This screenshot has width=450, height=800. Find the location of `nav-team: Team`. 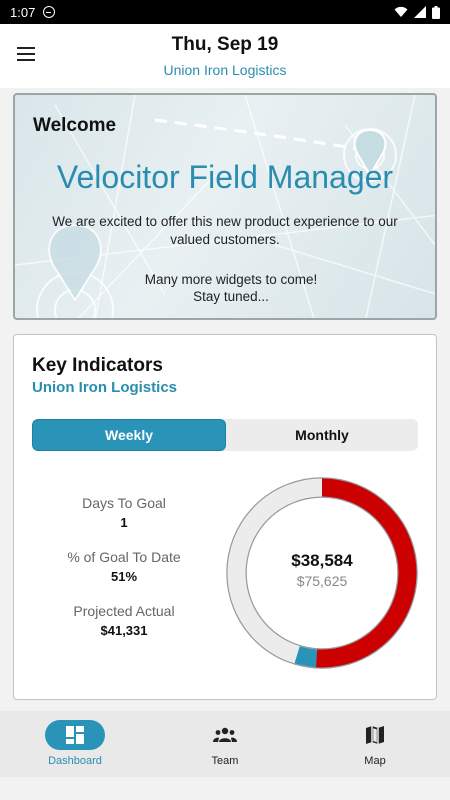

nav-team: Team is located at coordinates (225, 744).